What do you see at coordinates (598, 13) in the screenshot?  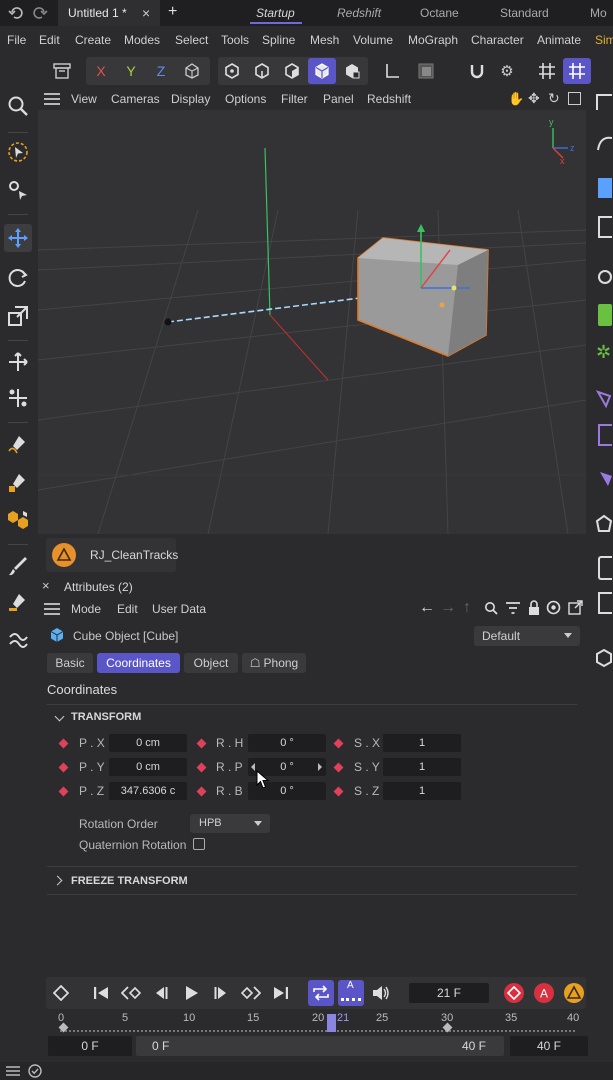 I see `layout-tab-more: Mo` at bounding box center [598, 13].